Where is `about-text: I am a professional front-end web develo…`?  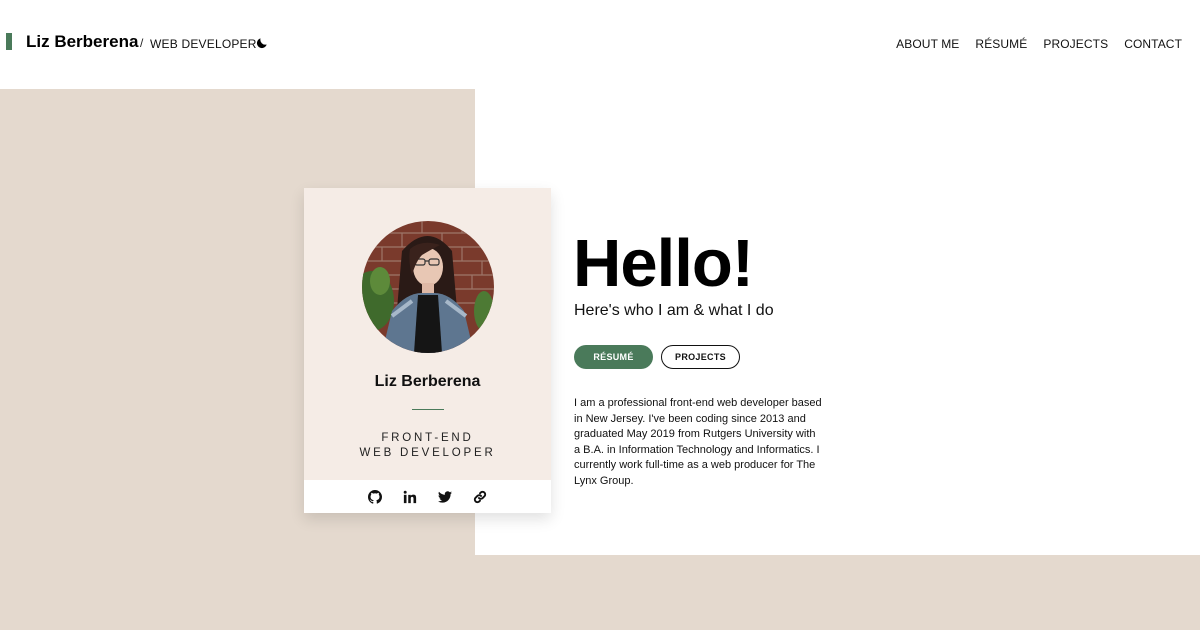
about-text: I am a professional front-end web develo… is located at coordinates (698, 442).